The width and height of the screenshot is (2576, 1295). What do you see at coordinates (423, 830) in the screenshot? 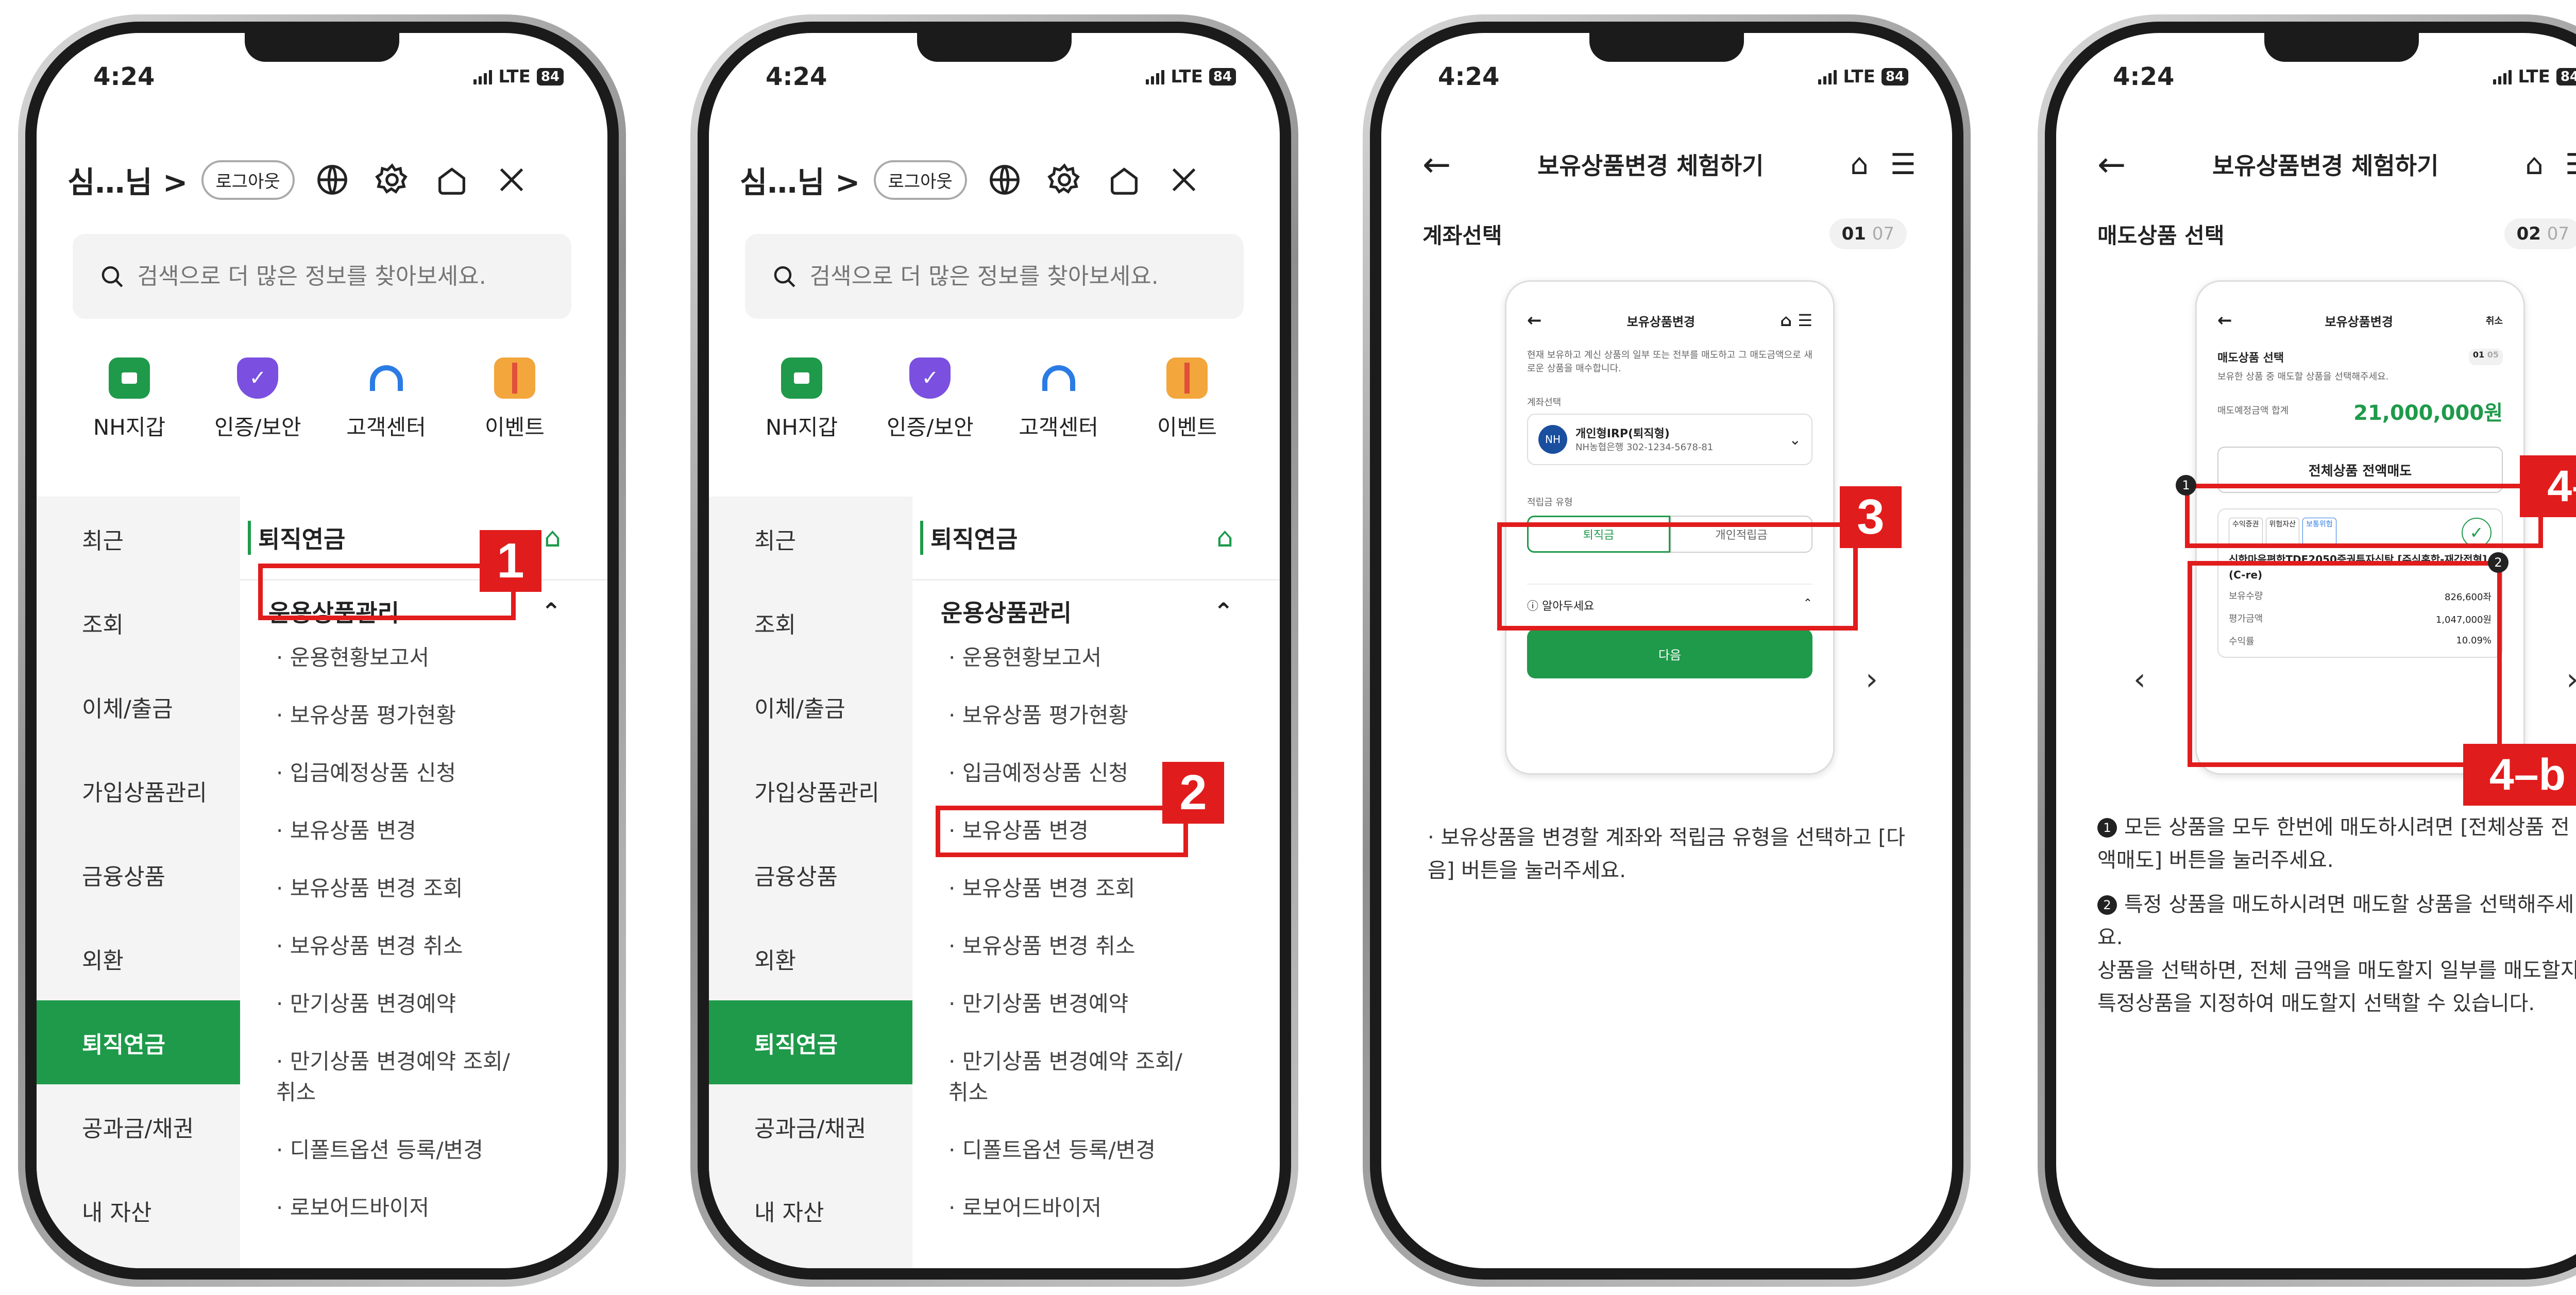
I see `submenu-item: · 보유상품 변경` at bounding box center [423, 830].